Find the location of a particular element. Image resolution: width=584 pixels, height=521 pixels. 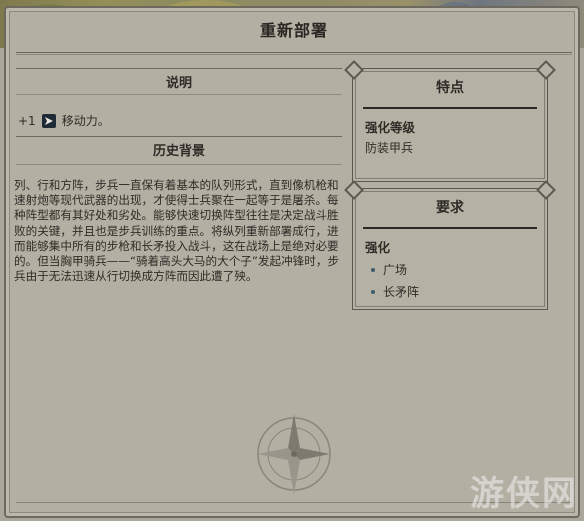

effect-line: +1 移动力。 is located at coordinates (64, 120).